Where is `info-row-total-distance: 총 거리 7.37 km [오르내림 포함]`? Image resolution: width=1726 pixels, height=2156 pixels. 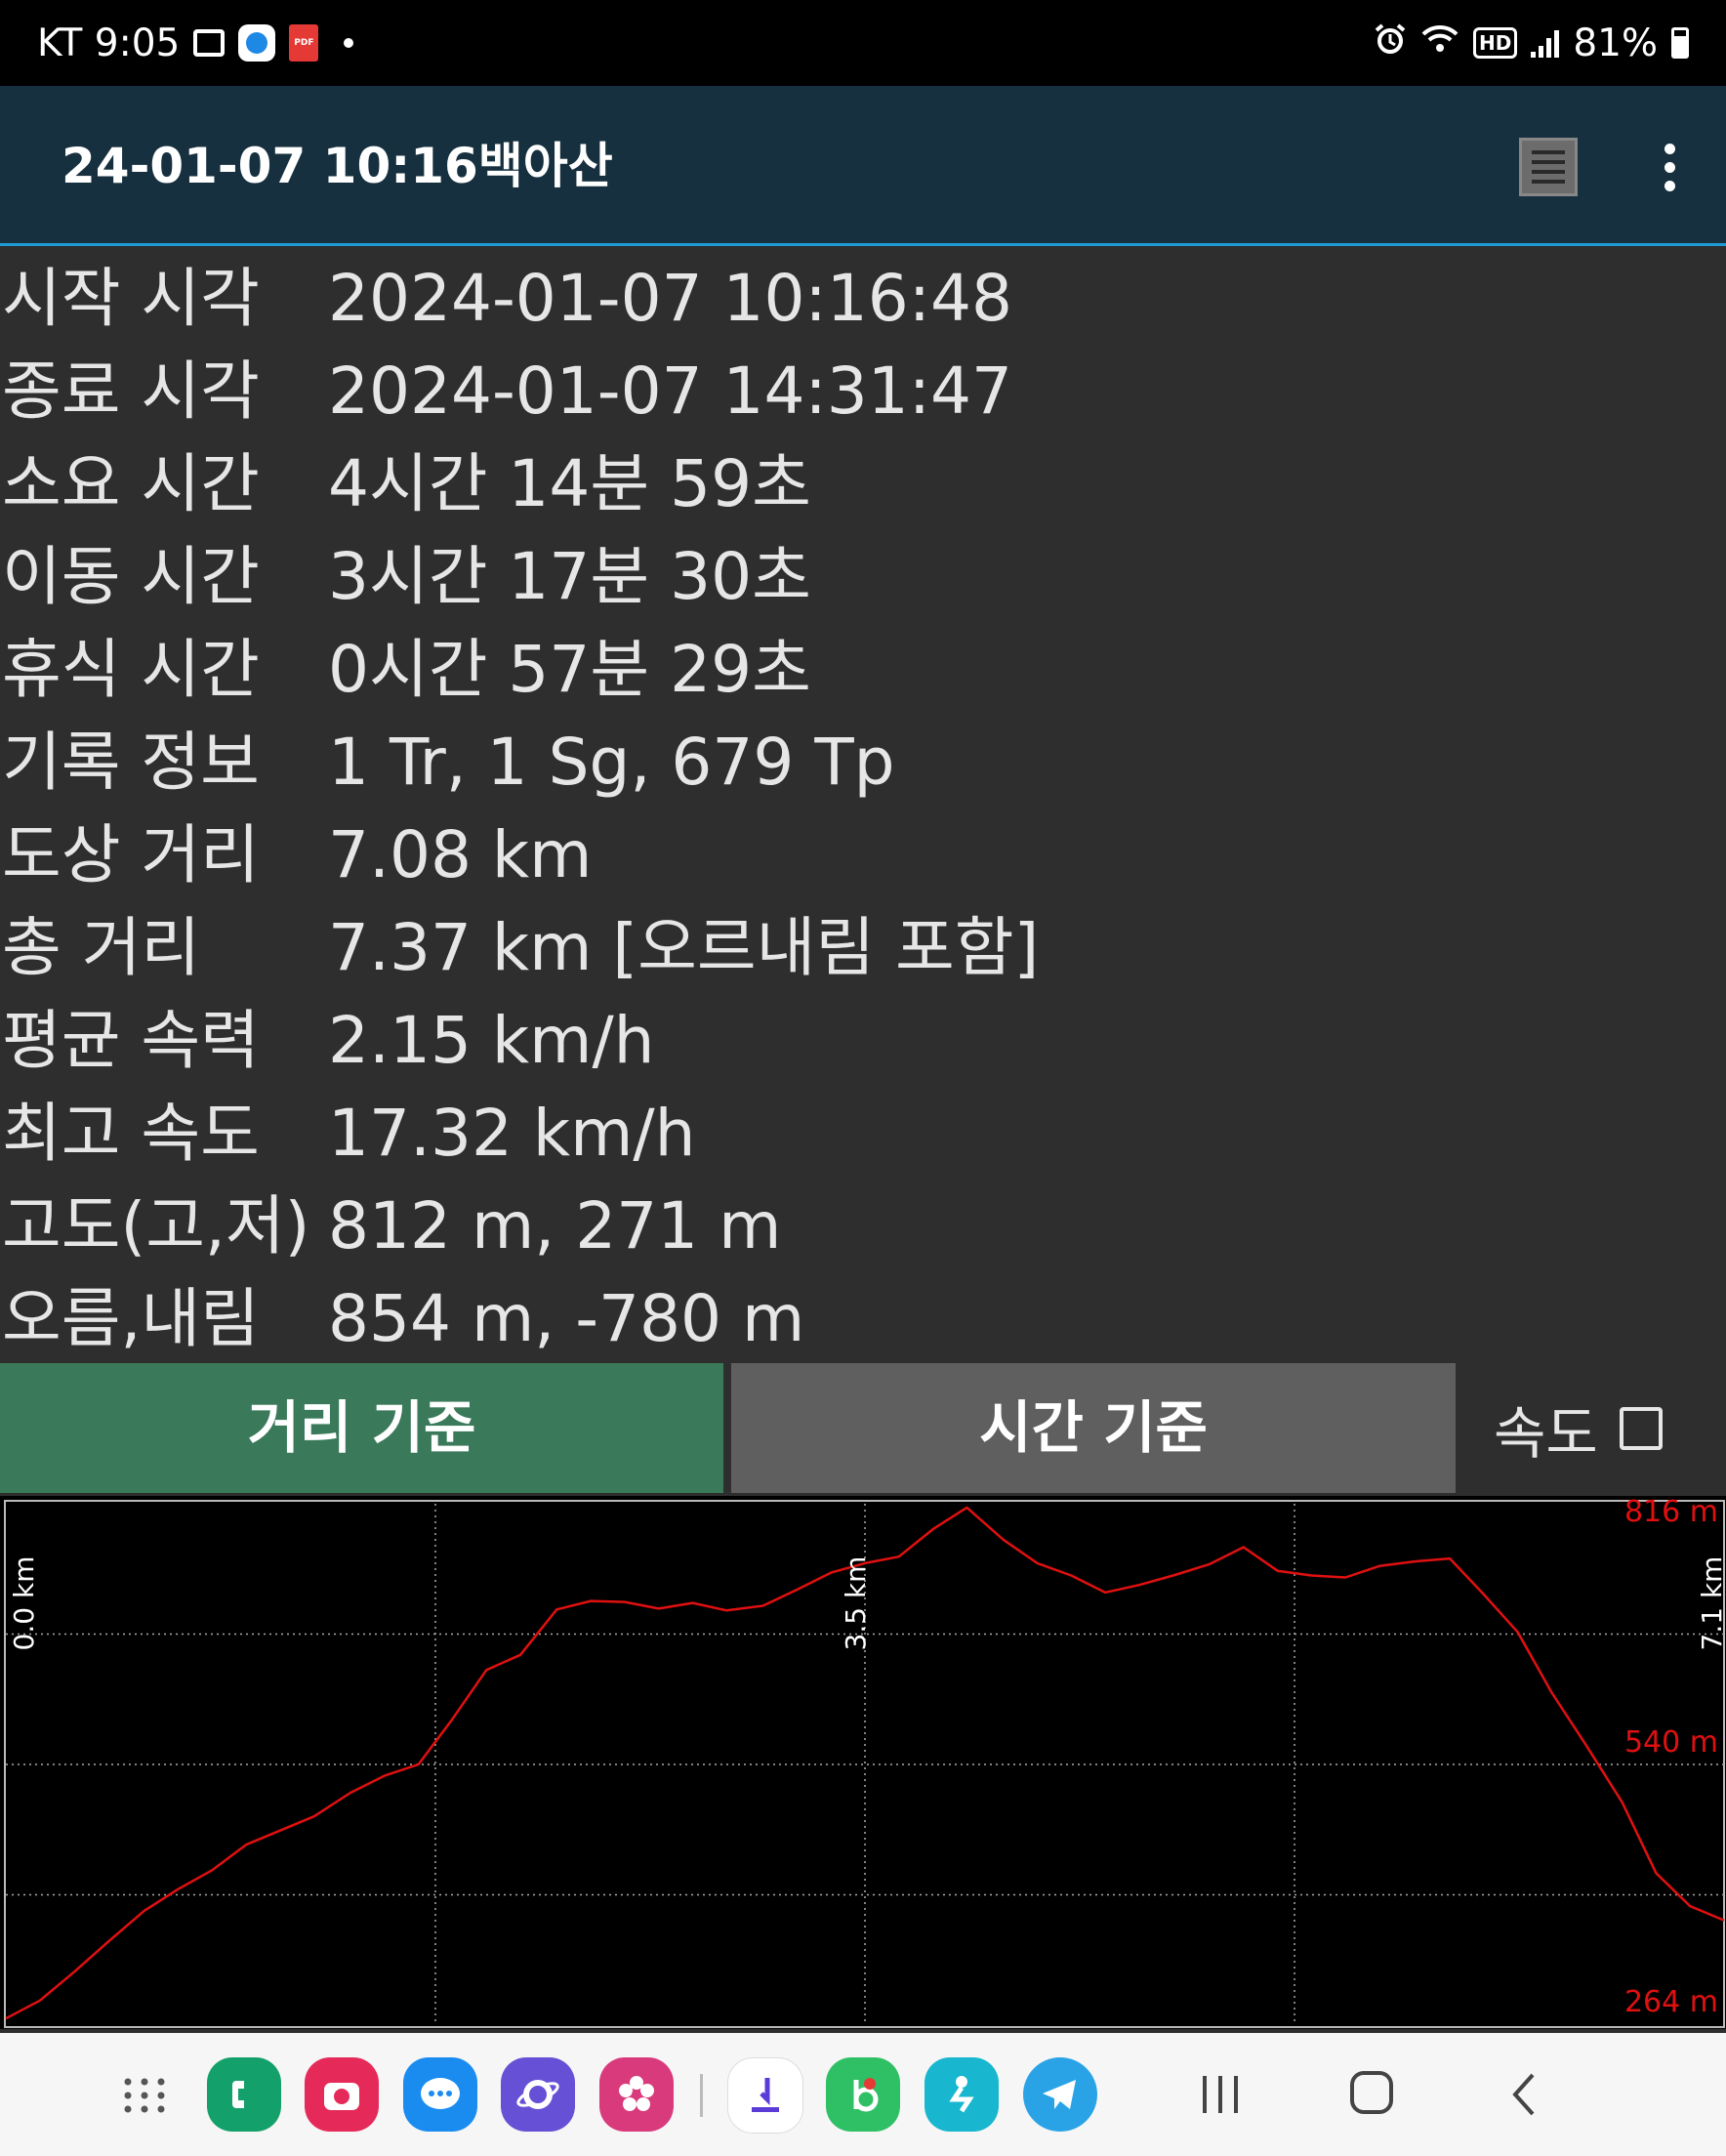
info-row-total-distance: 총 거리 7.37 km [오르내림 포함] is located at coordinates (863, 948).